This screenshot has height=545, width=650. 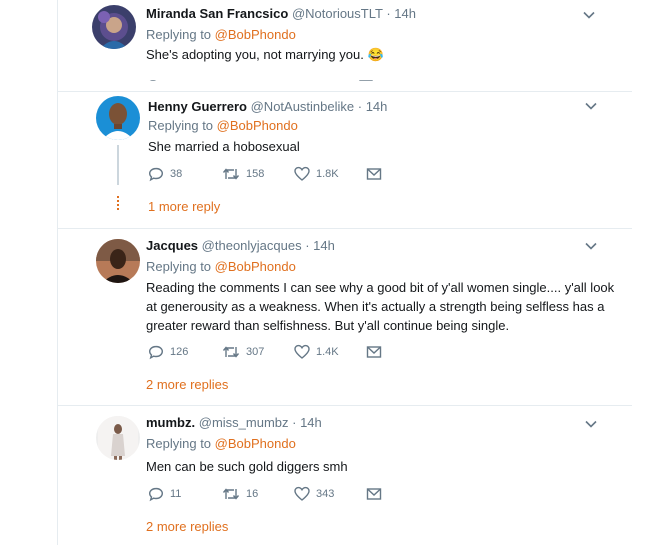 I want to click on tweet-header: Jacques @theonlyjacques · 14h, so click(x=240, y=245).